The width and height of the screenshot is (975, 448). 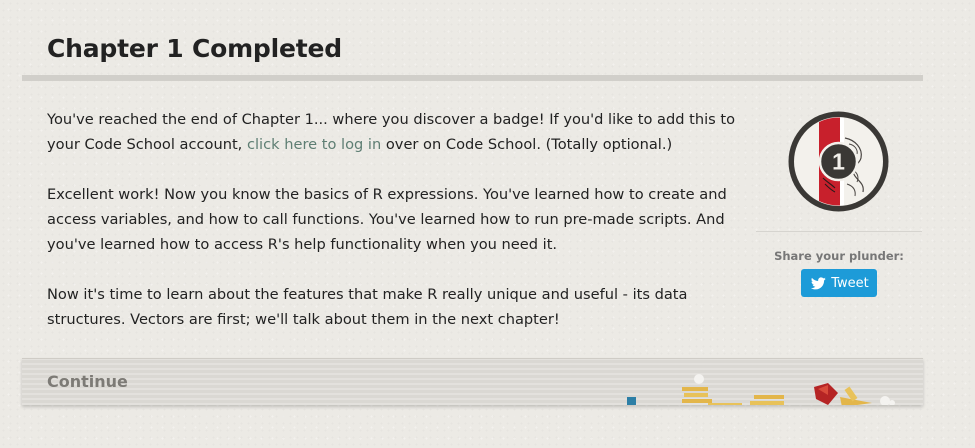 What do you see at coordinates (850, 283) in the screenshot?
I see `tweet-label: Tweet` at bounding box center [850, 283].